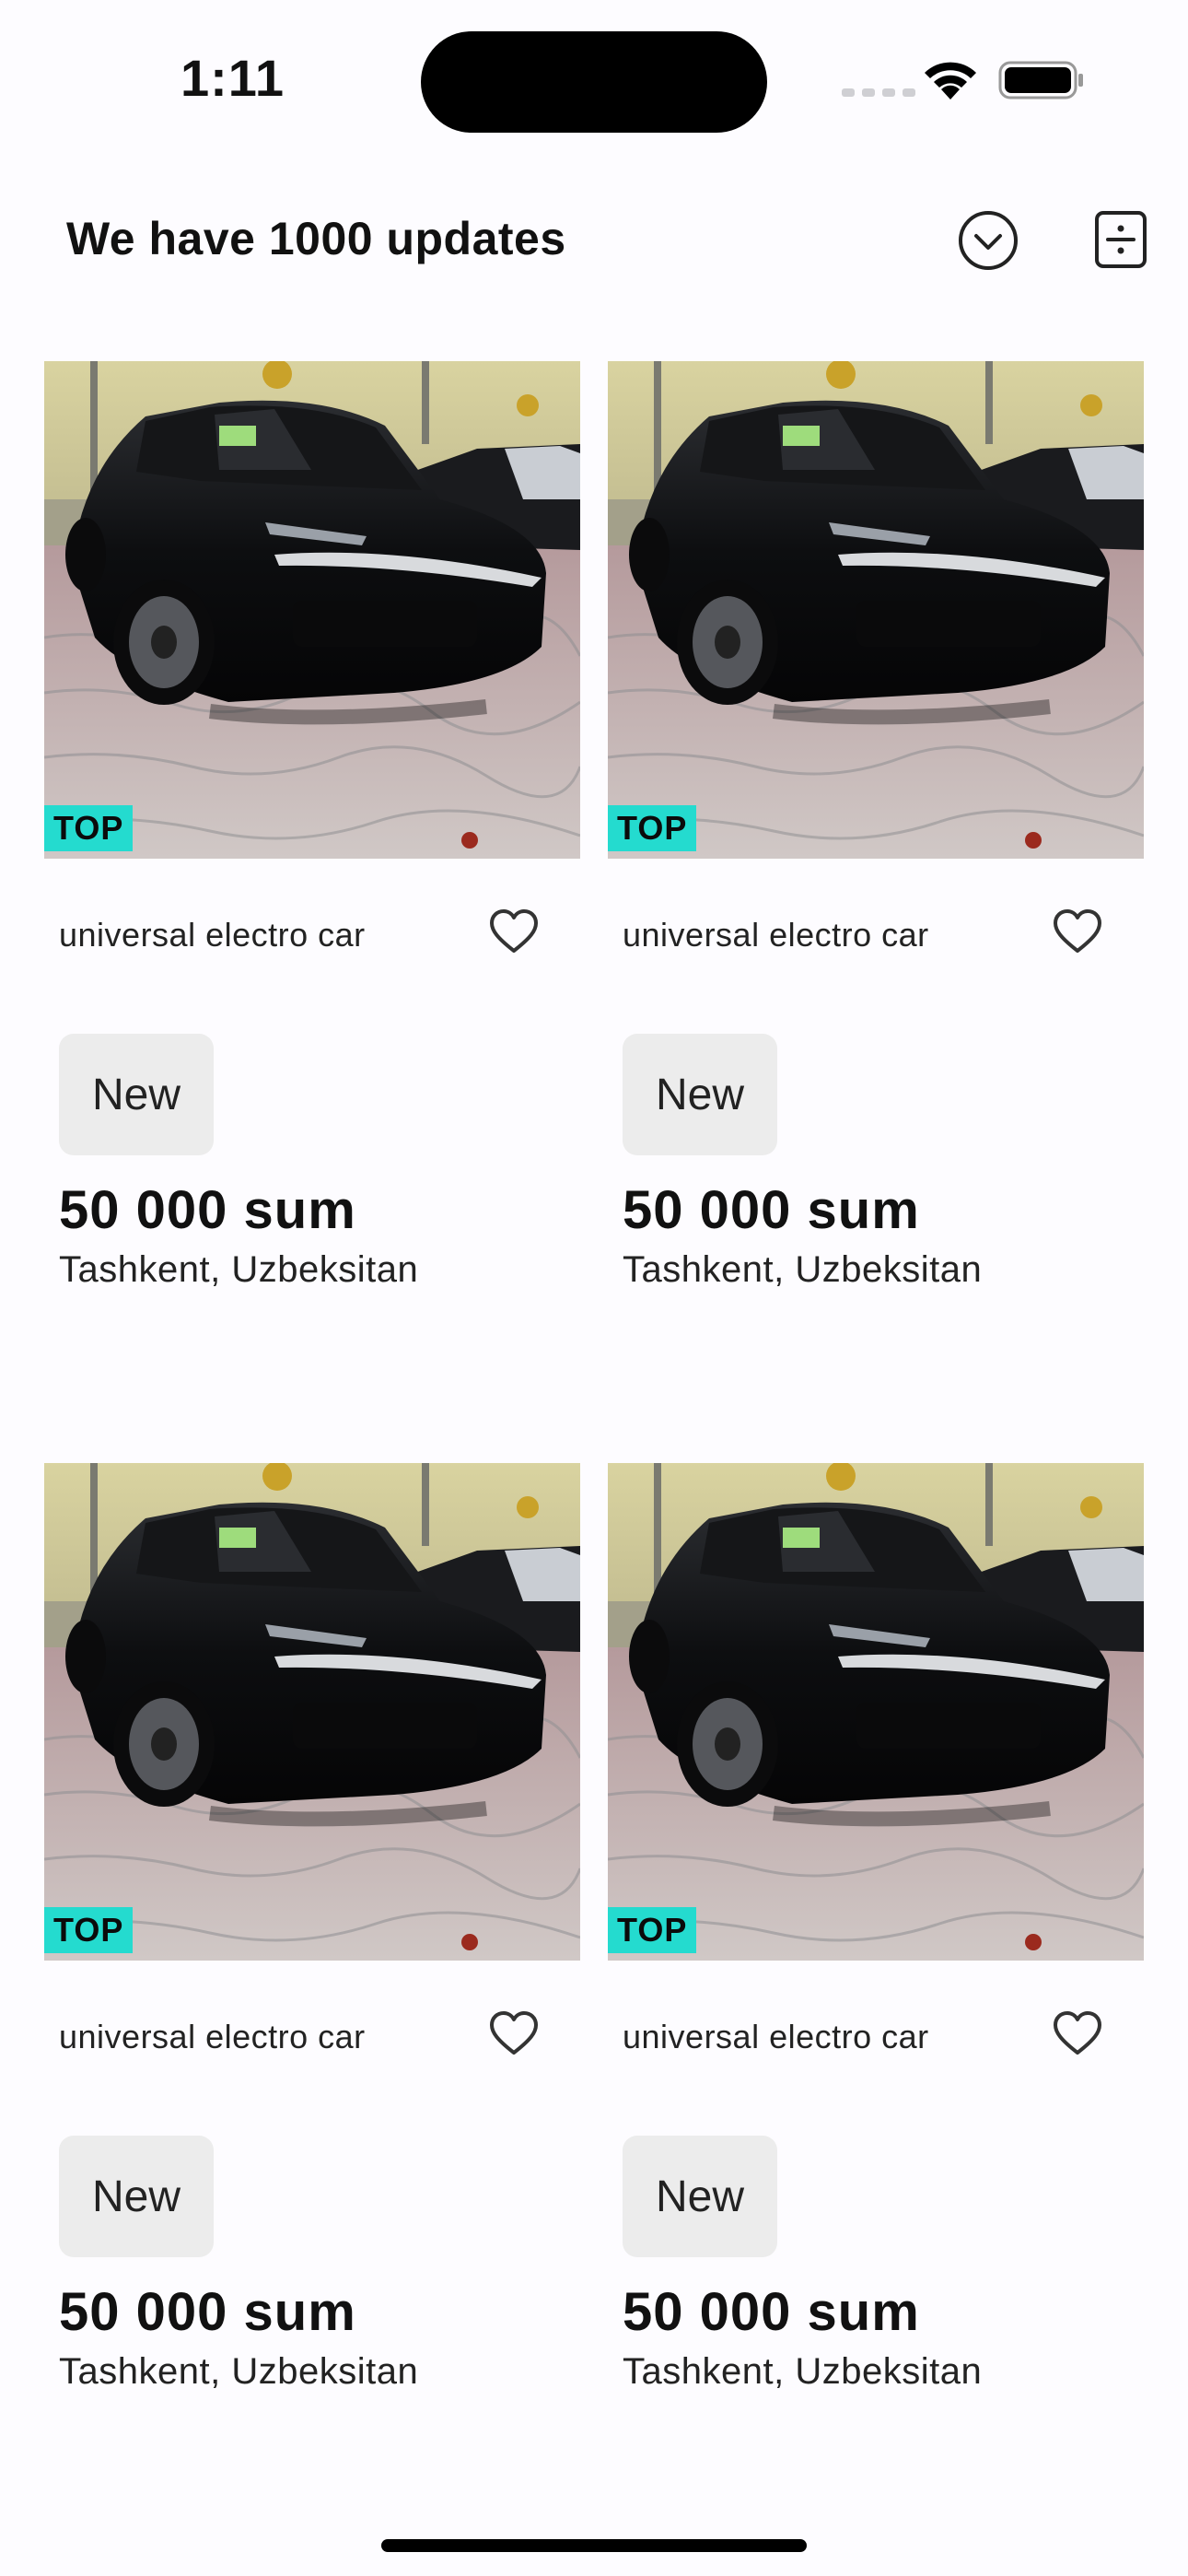 This screenshot has width=1188, height=2576. I want to click on chevron-down-circle-icon, so click(988, 240).